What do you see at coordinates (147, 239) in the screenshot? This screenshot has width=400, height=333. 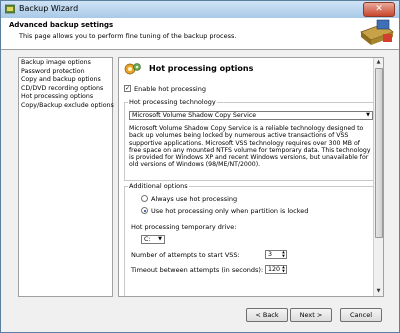 I see `temp-drive-value: C:` at bounding box center [147, 239].